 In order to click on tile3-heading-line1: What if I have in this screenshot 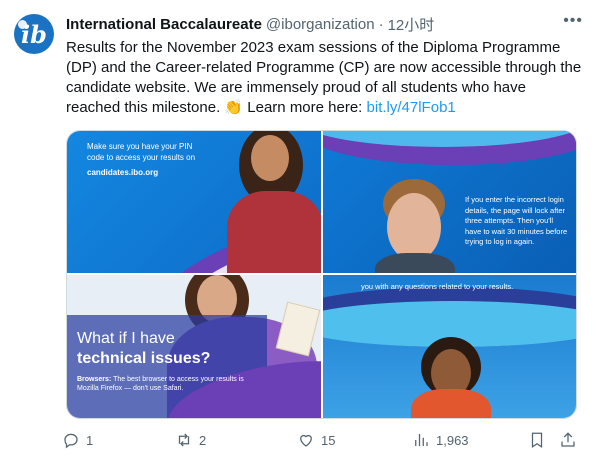, I will do `click(126, 338)`.